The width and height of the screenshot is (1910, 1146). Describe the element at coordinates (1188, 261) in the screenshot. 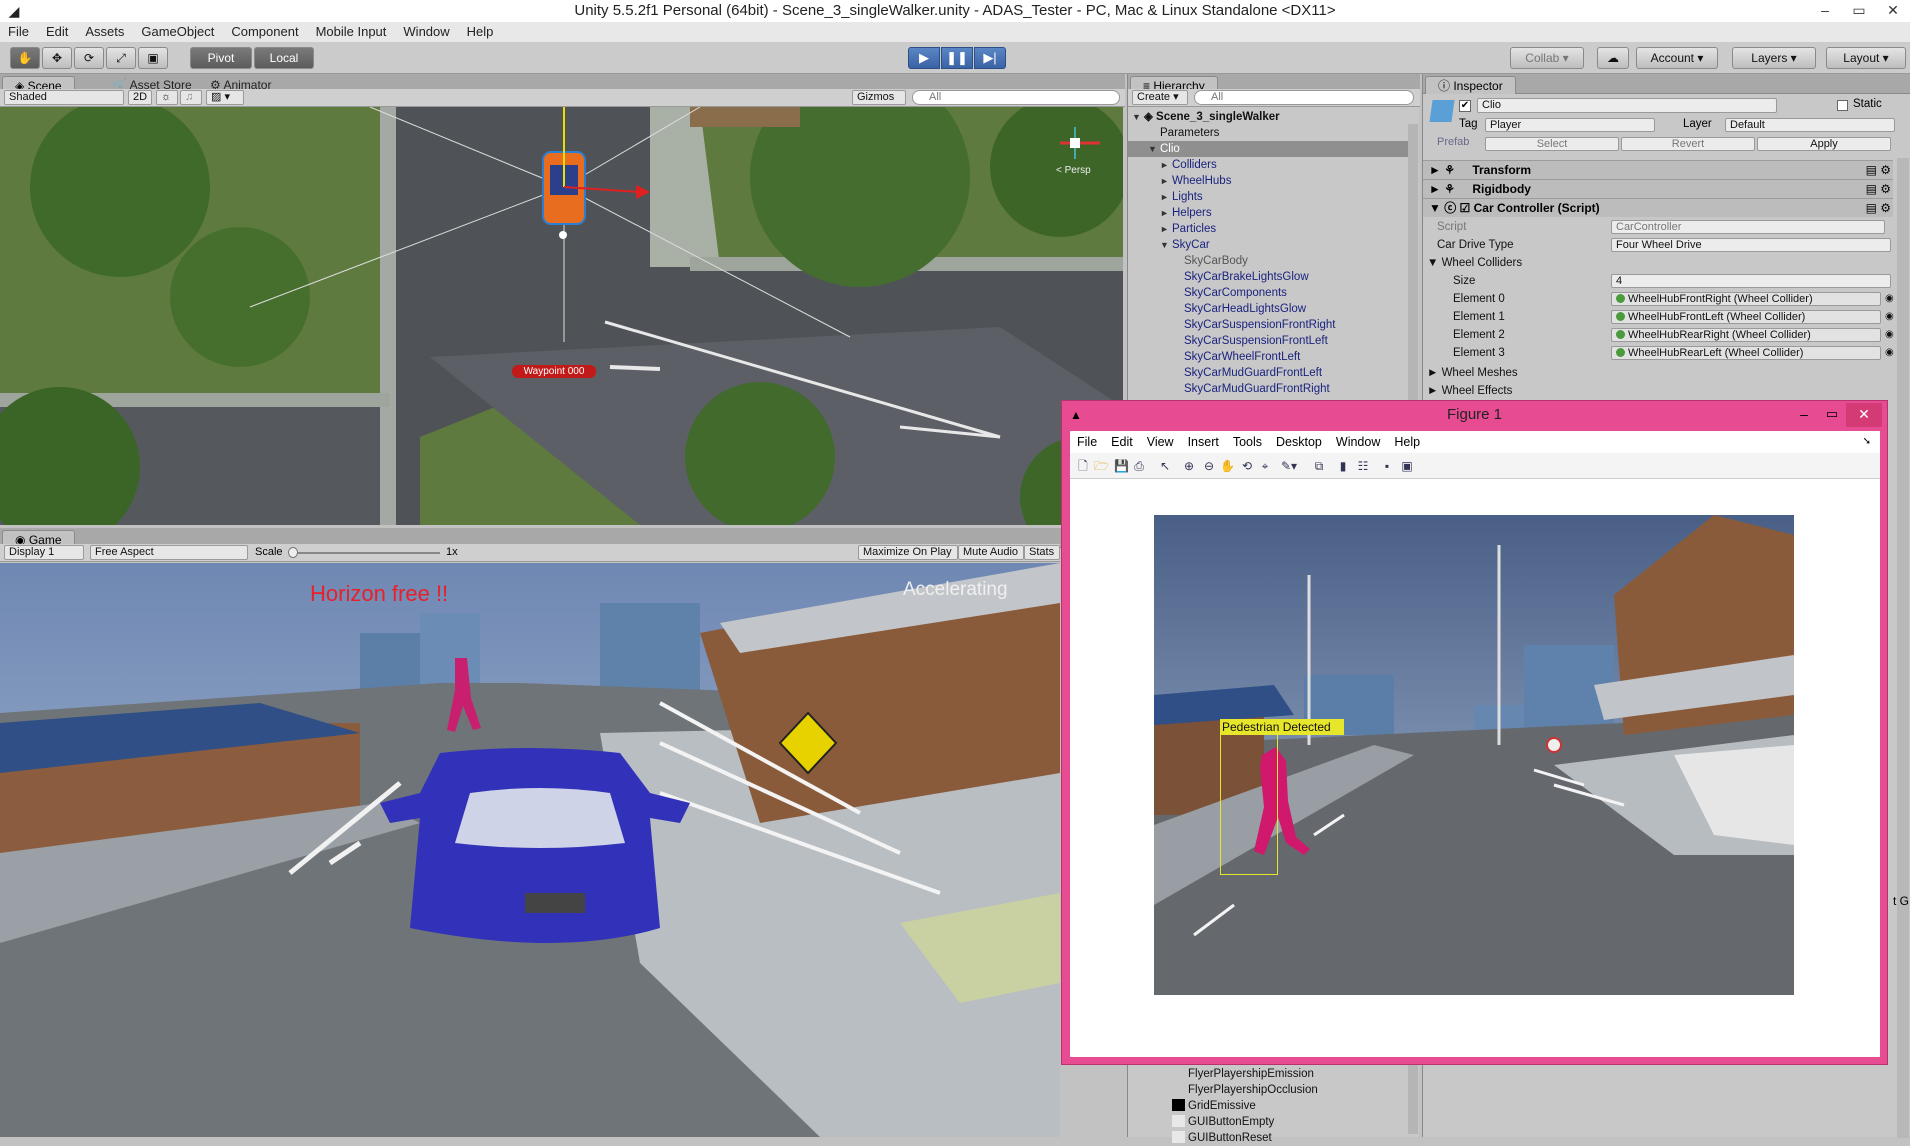

I see `hierarchy-item: SkyCarBody` at that location.